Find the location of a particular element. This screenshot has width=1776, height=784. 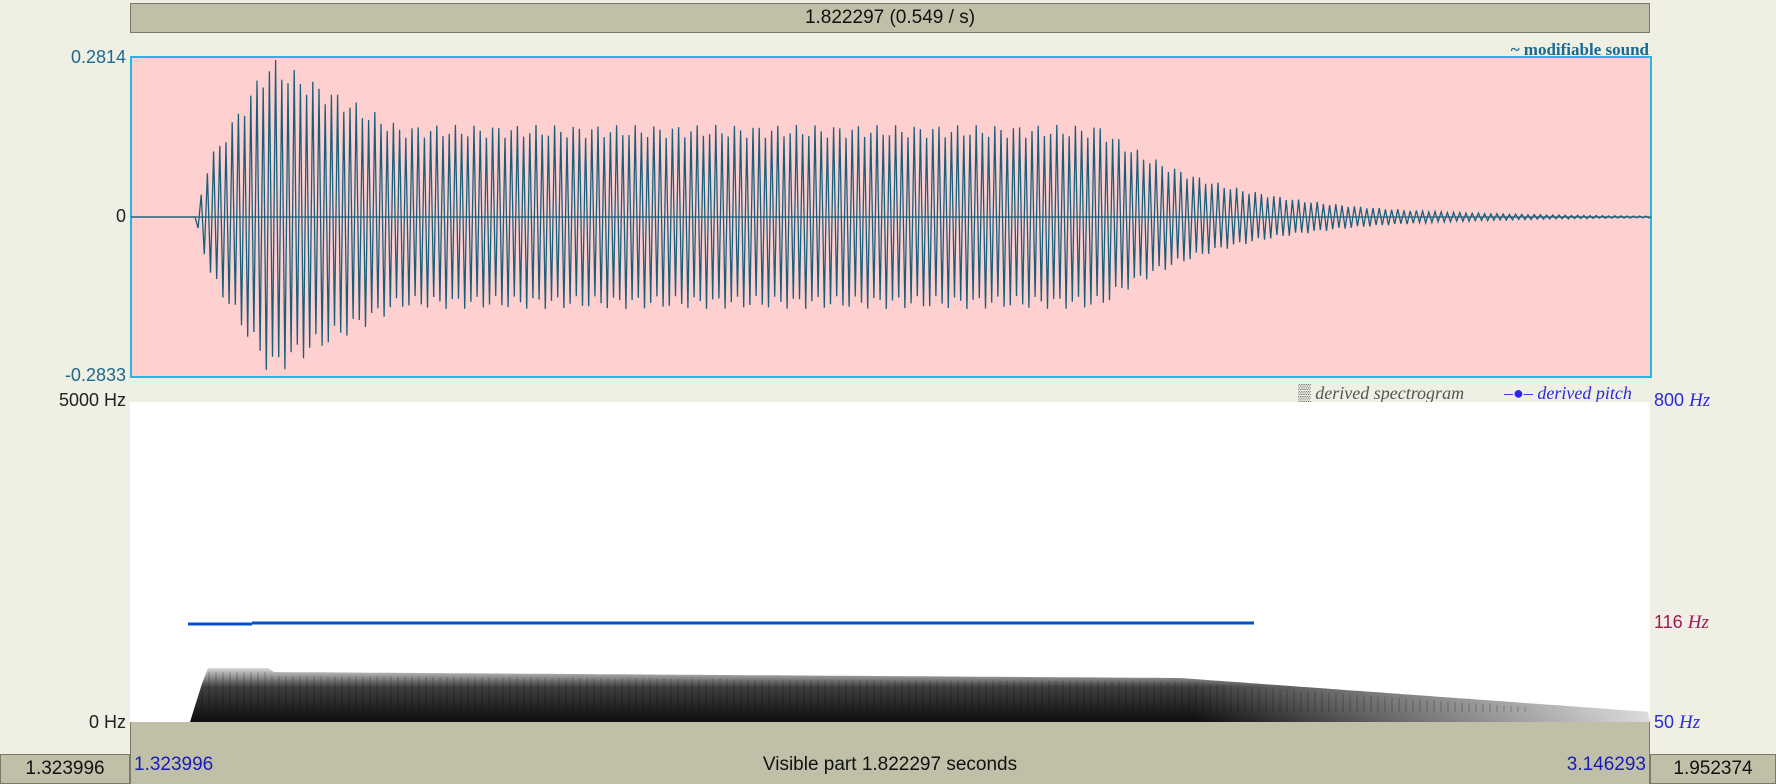

right-outside-time-text: 1.952374 is located at coordinates (1713, 768).